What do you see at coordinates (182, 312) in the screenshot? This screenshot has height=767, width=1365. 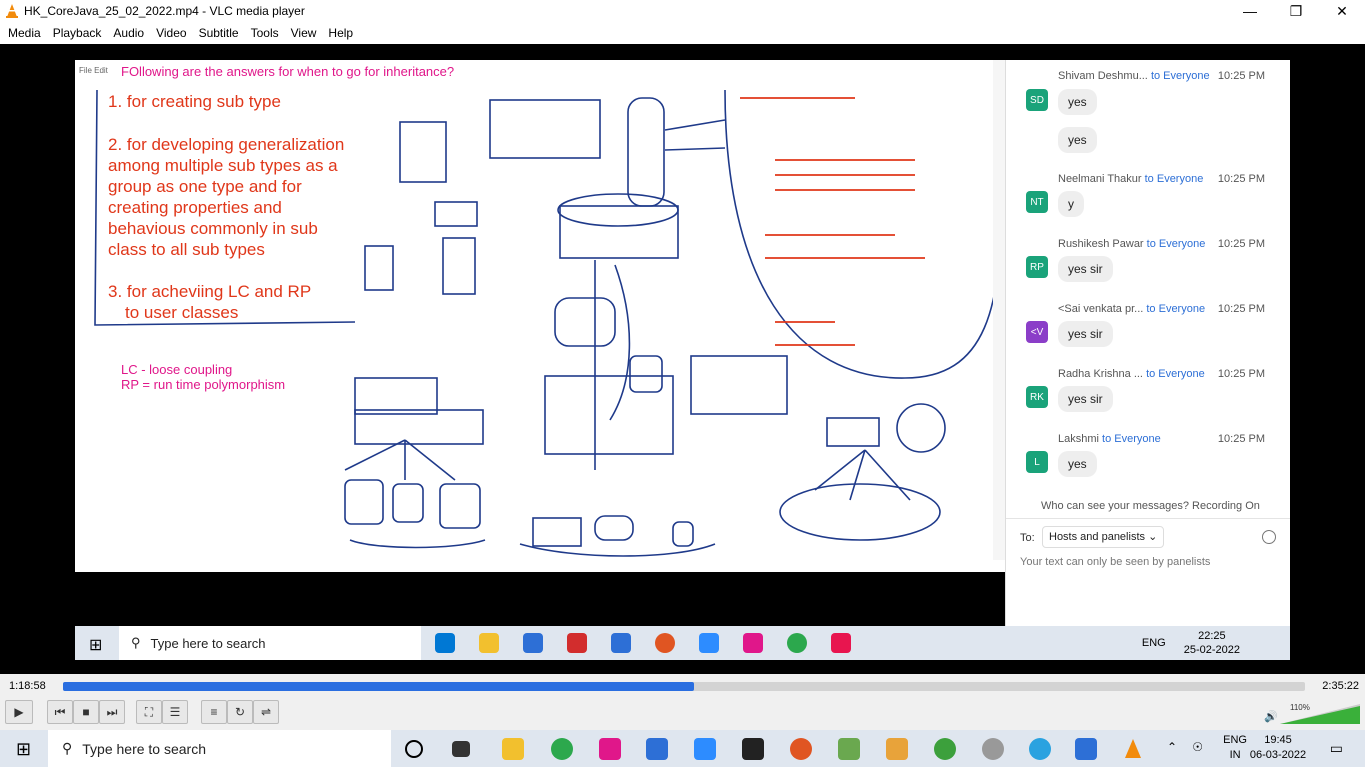 I see `point-3-line-2: to user classes` at bounding box center [182, 312].